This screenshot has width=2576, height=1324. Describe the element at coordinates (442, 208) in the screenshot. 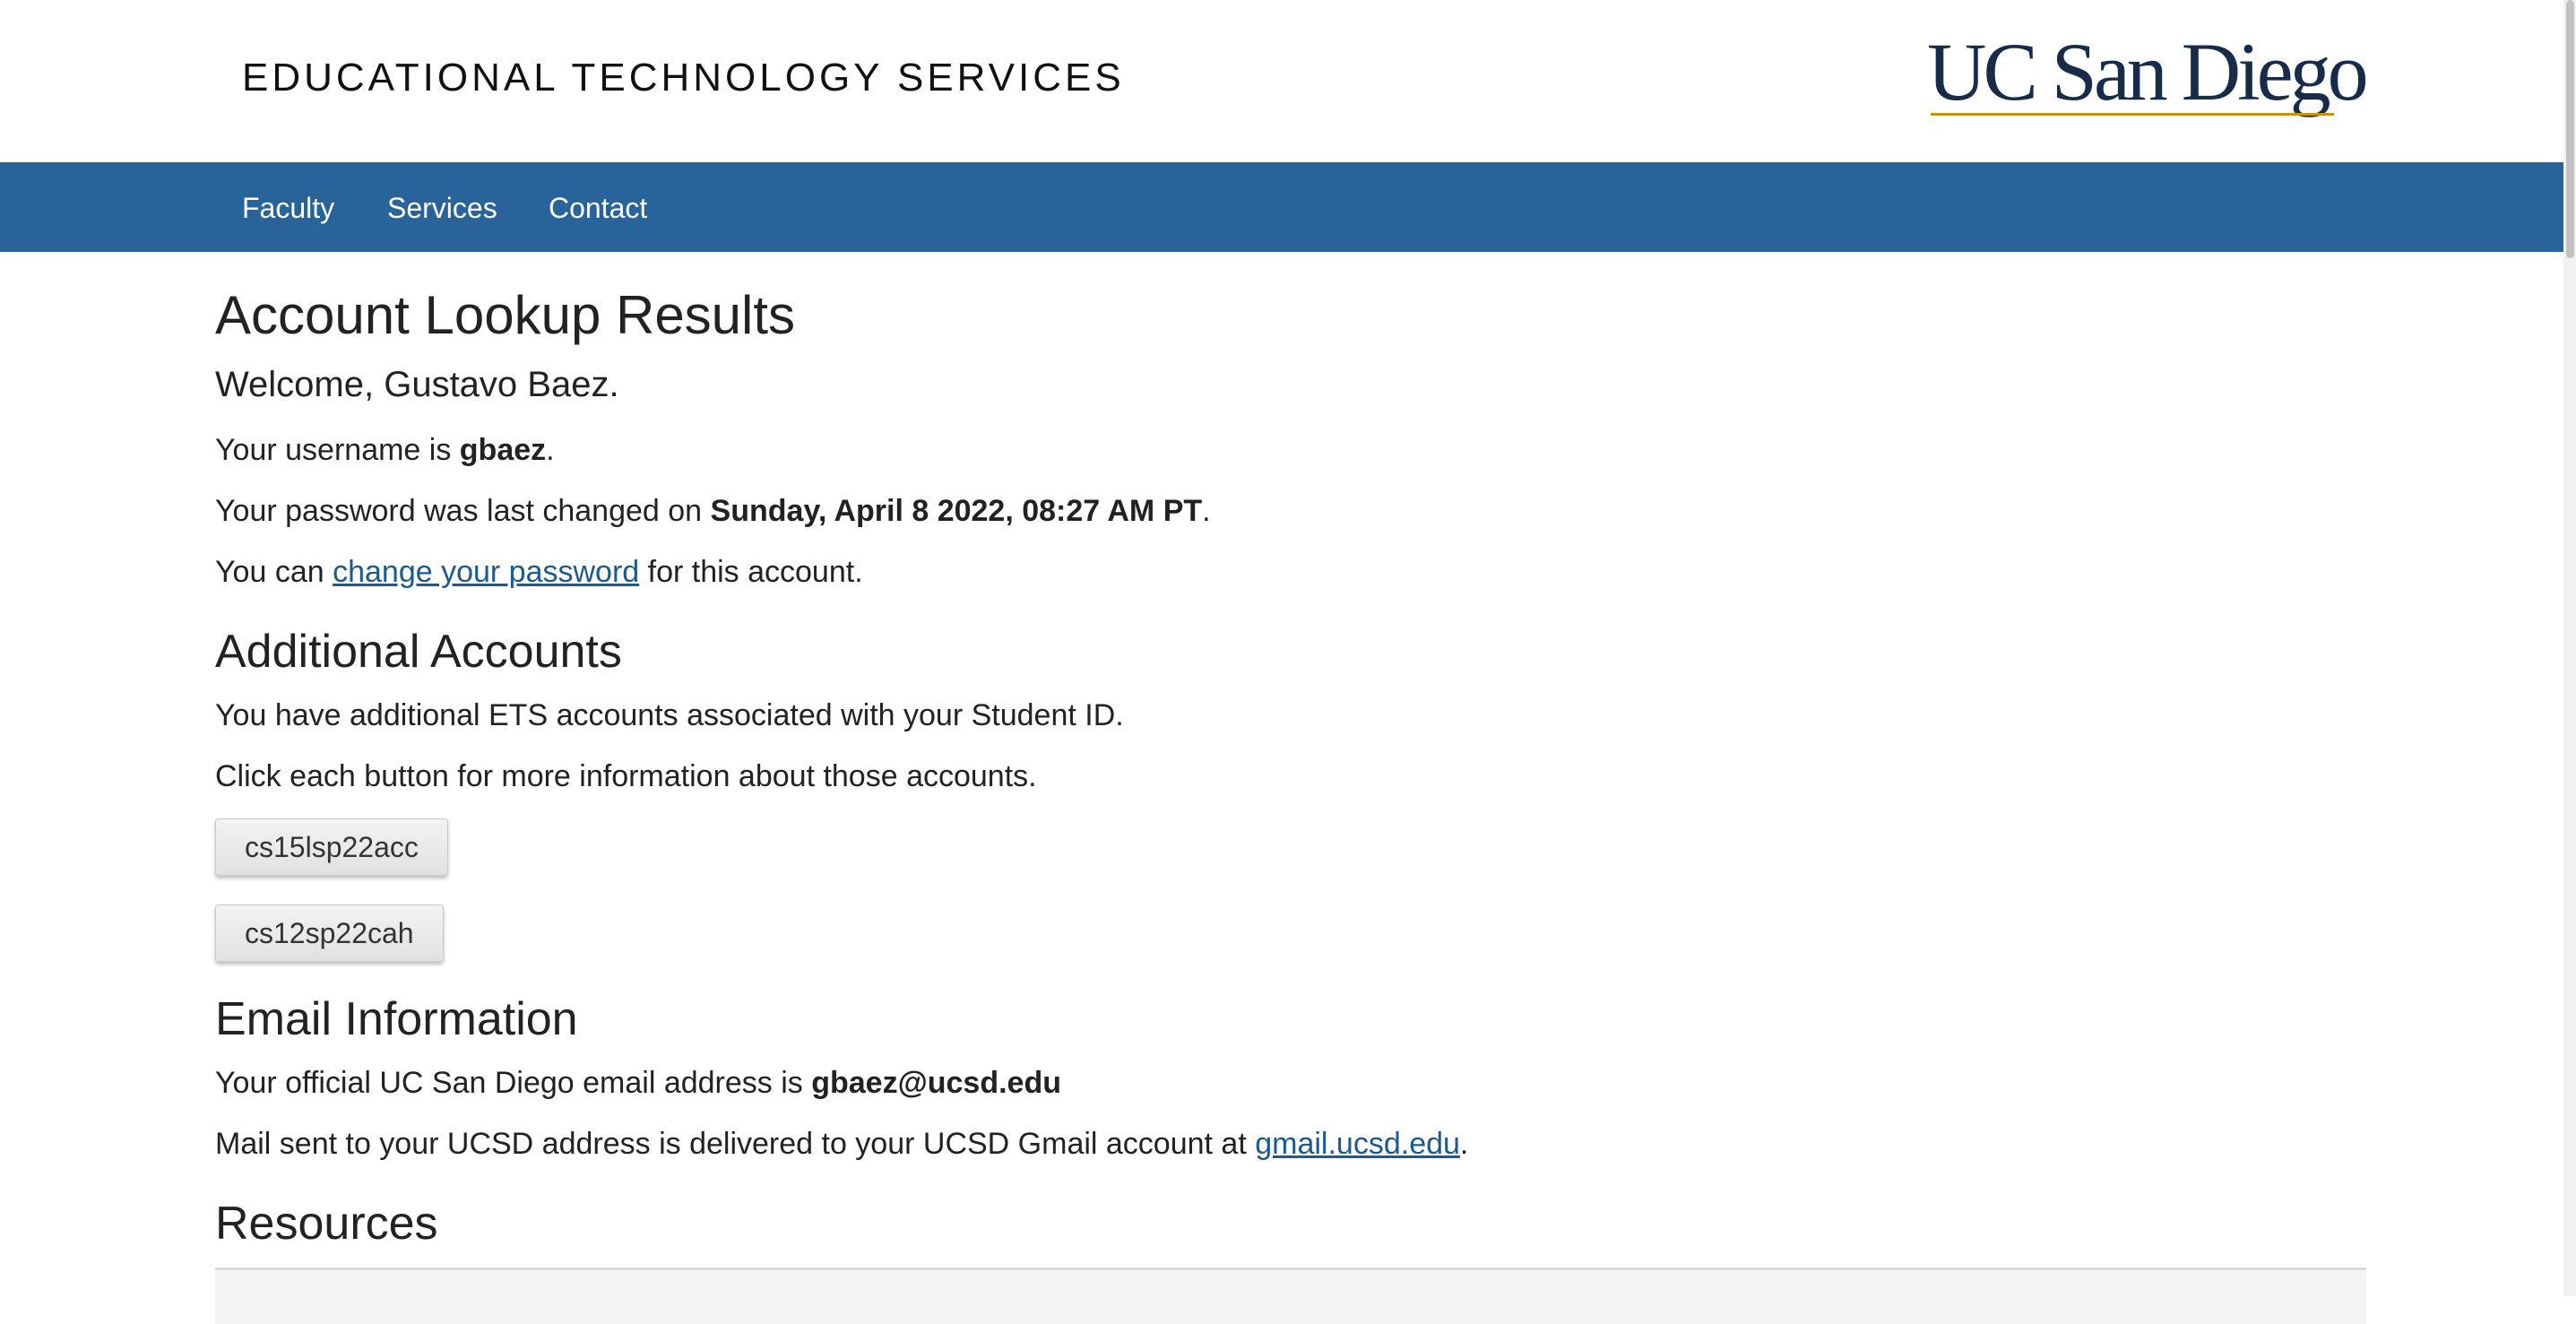

I see `nav-item-services: Services` at that location.